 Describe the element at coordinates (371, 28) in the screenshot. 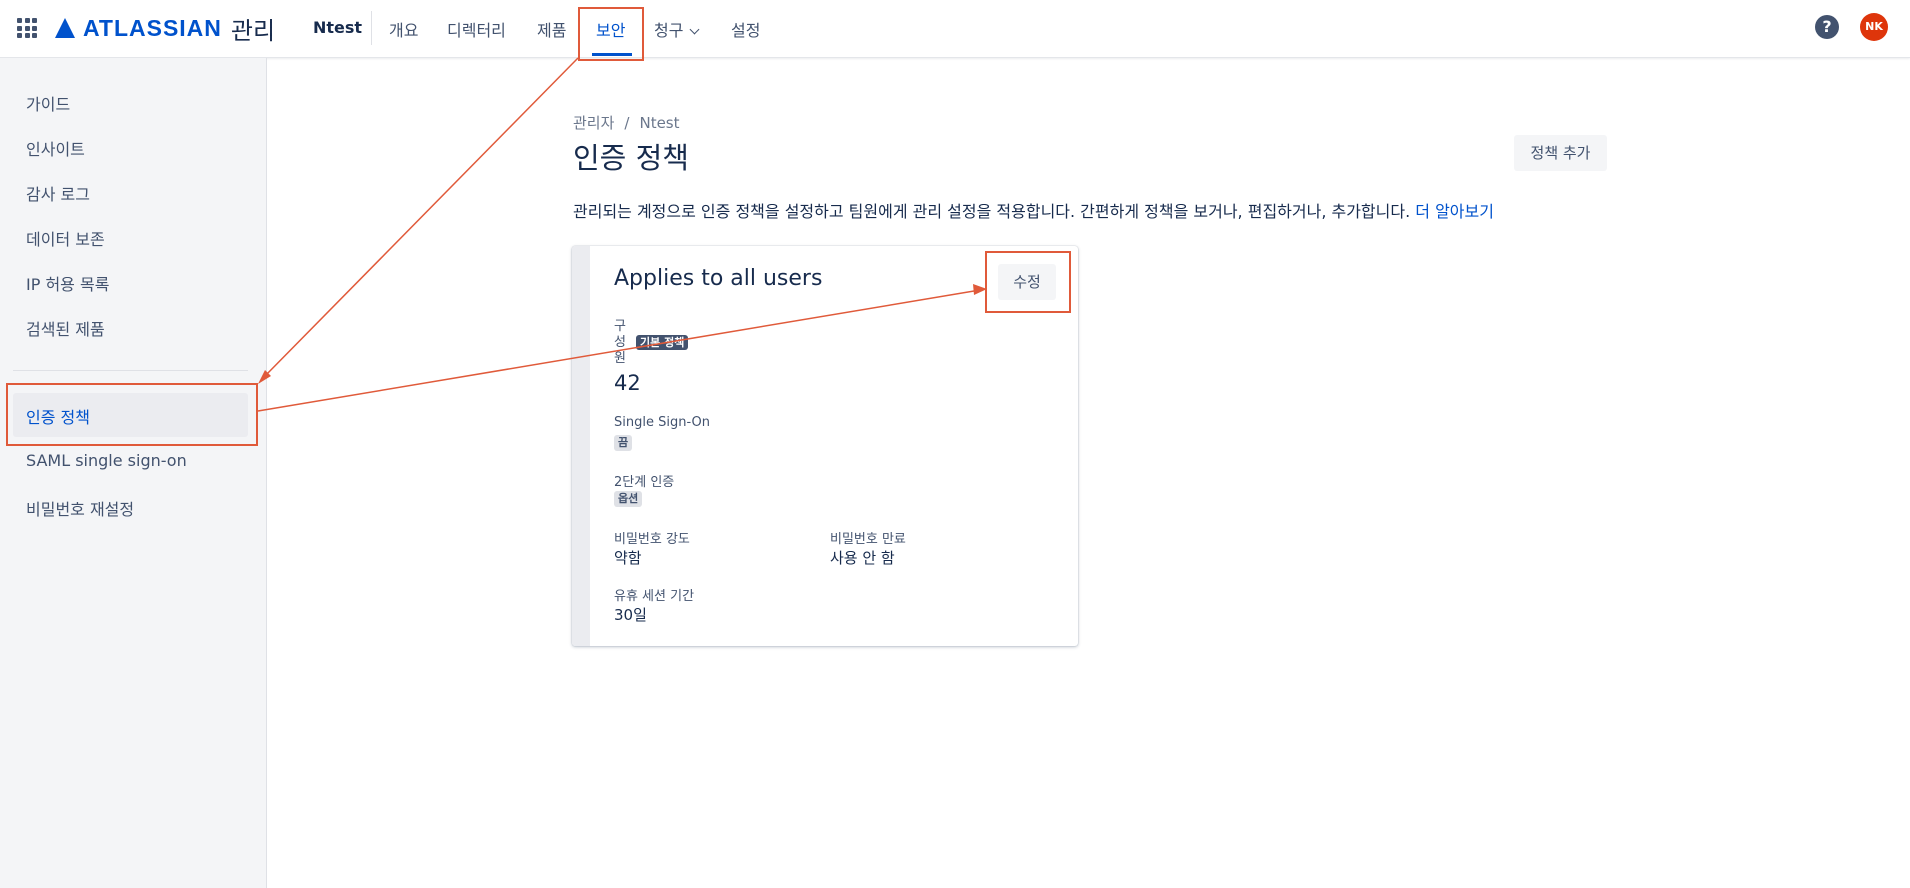

I see `nav-divider` at that location.